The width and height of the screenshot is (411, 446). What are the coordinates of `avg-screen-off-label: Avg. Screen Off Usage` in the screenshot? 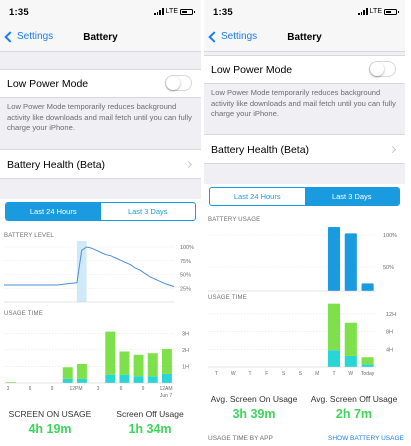 It's located at (354, 399).